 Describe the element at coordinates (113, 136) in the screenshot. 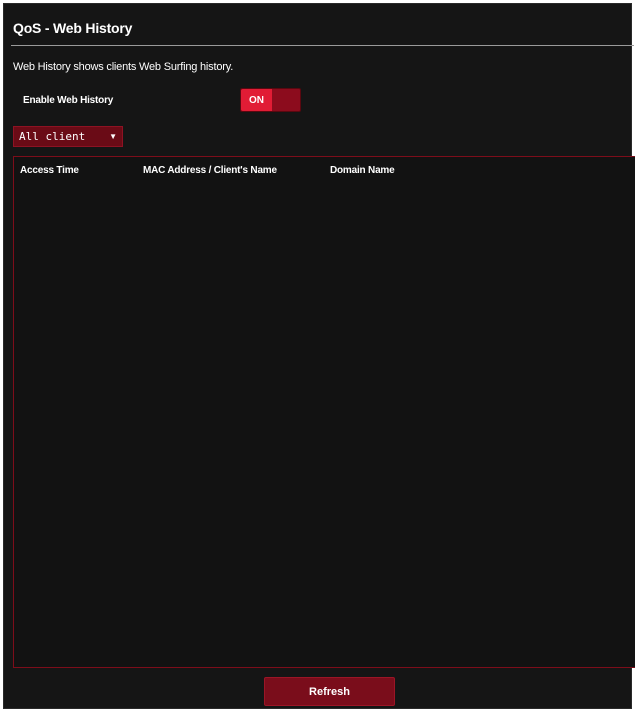

I see `caret-down-icon: ▼` at that location.